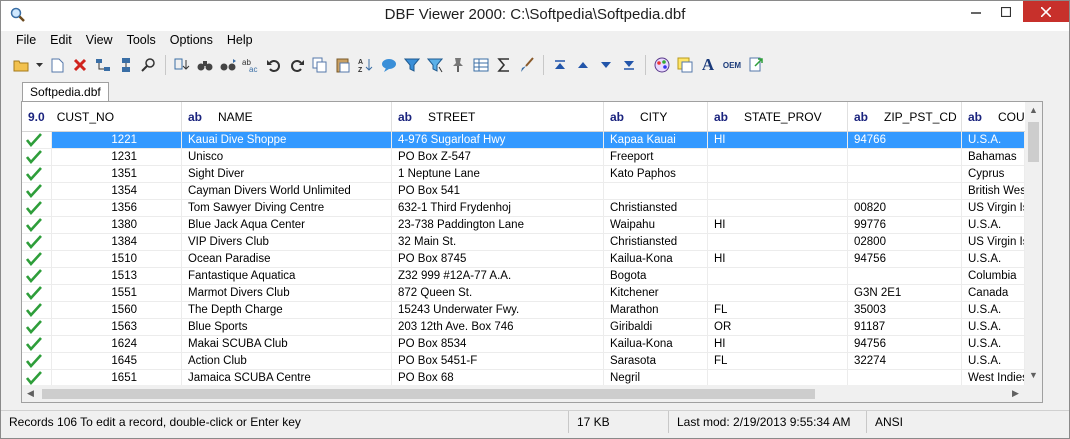 This screenshot has width=1070, height=439. What do you see at coordinates (656, 276) in the screenshot?
I see `cell-city: Bogota` at bounding box center [656, 276].